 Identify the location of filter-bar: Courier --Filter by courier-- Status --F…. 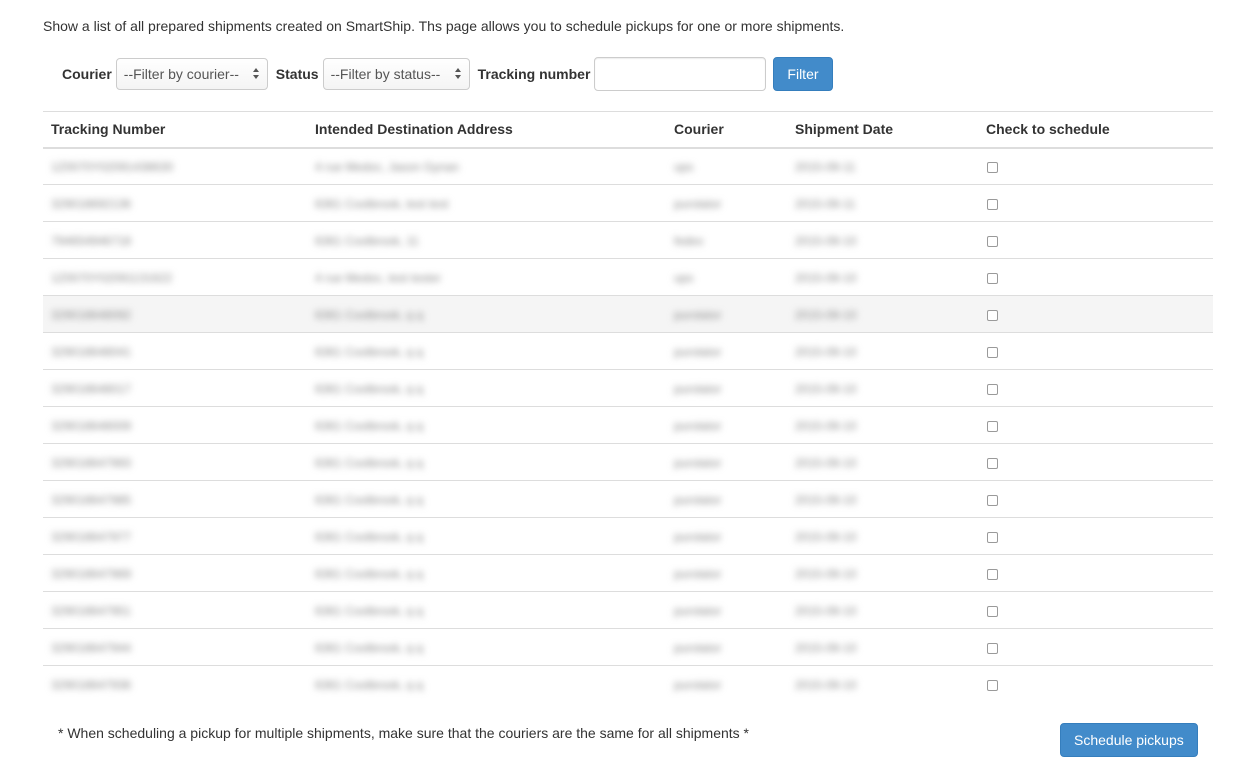
(447, 74).